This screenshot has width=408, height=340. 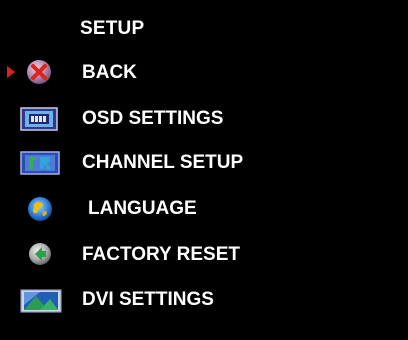 I want to click on menu-item-language: LANGUAGE, so click(x=200, y=208).